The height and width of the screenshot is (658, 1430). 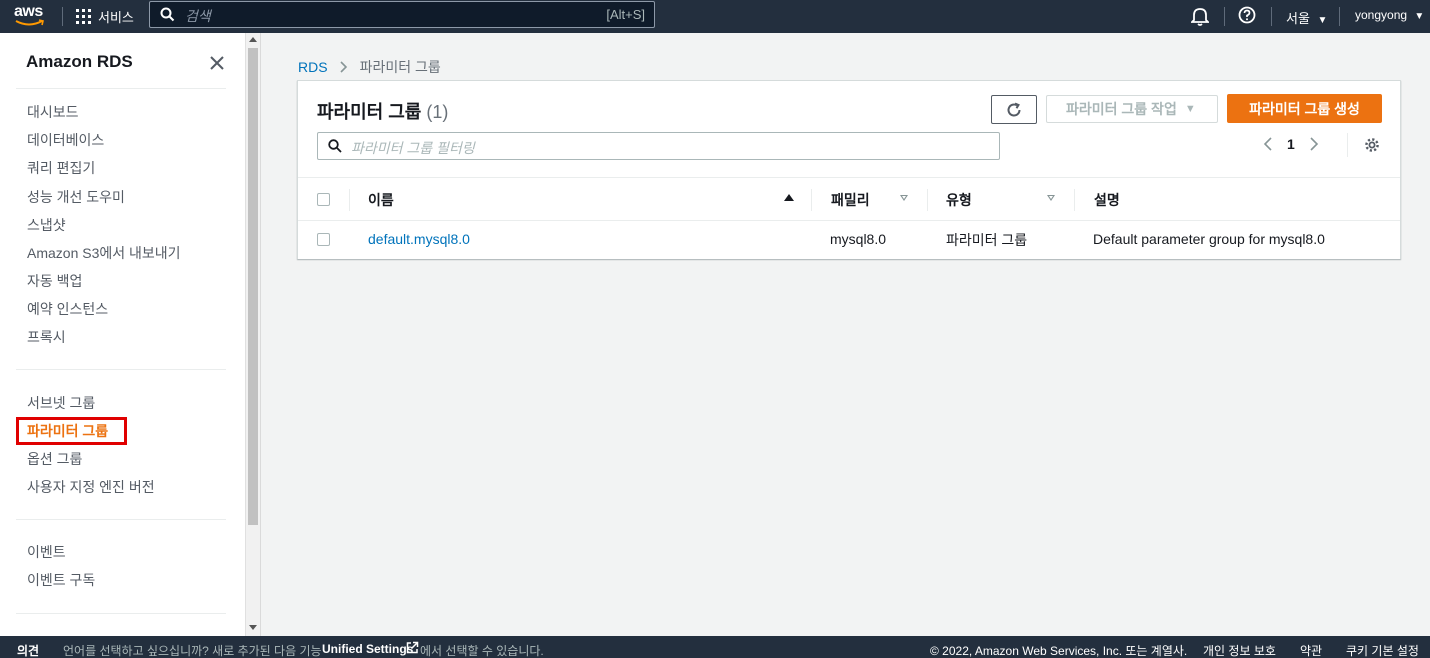 What do you see at coordinates (437, 112) in the screenshot?
I see `panel-count: (1)` at bounding box center [437, 112].